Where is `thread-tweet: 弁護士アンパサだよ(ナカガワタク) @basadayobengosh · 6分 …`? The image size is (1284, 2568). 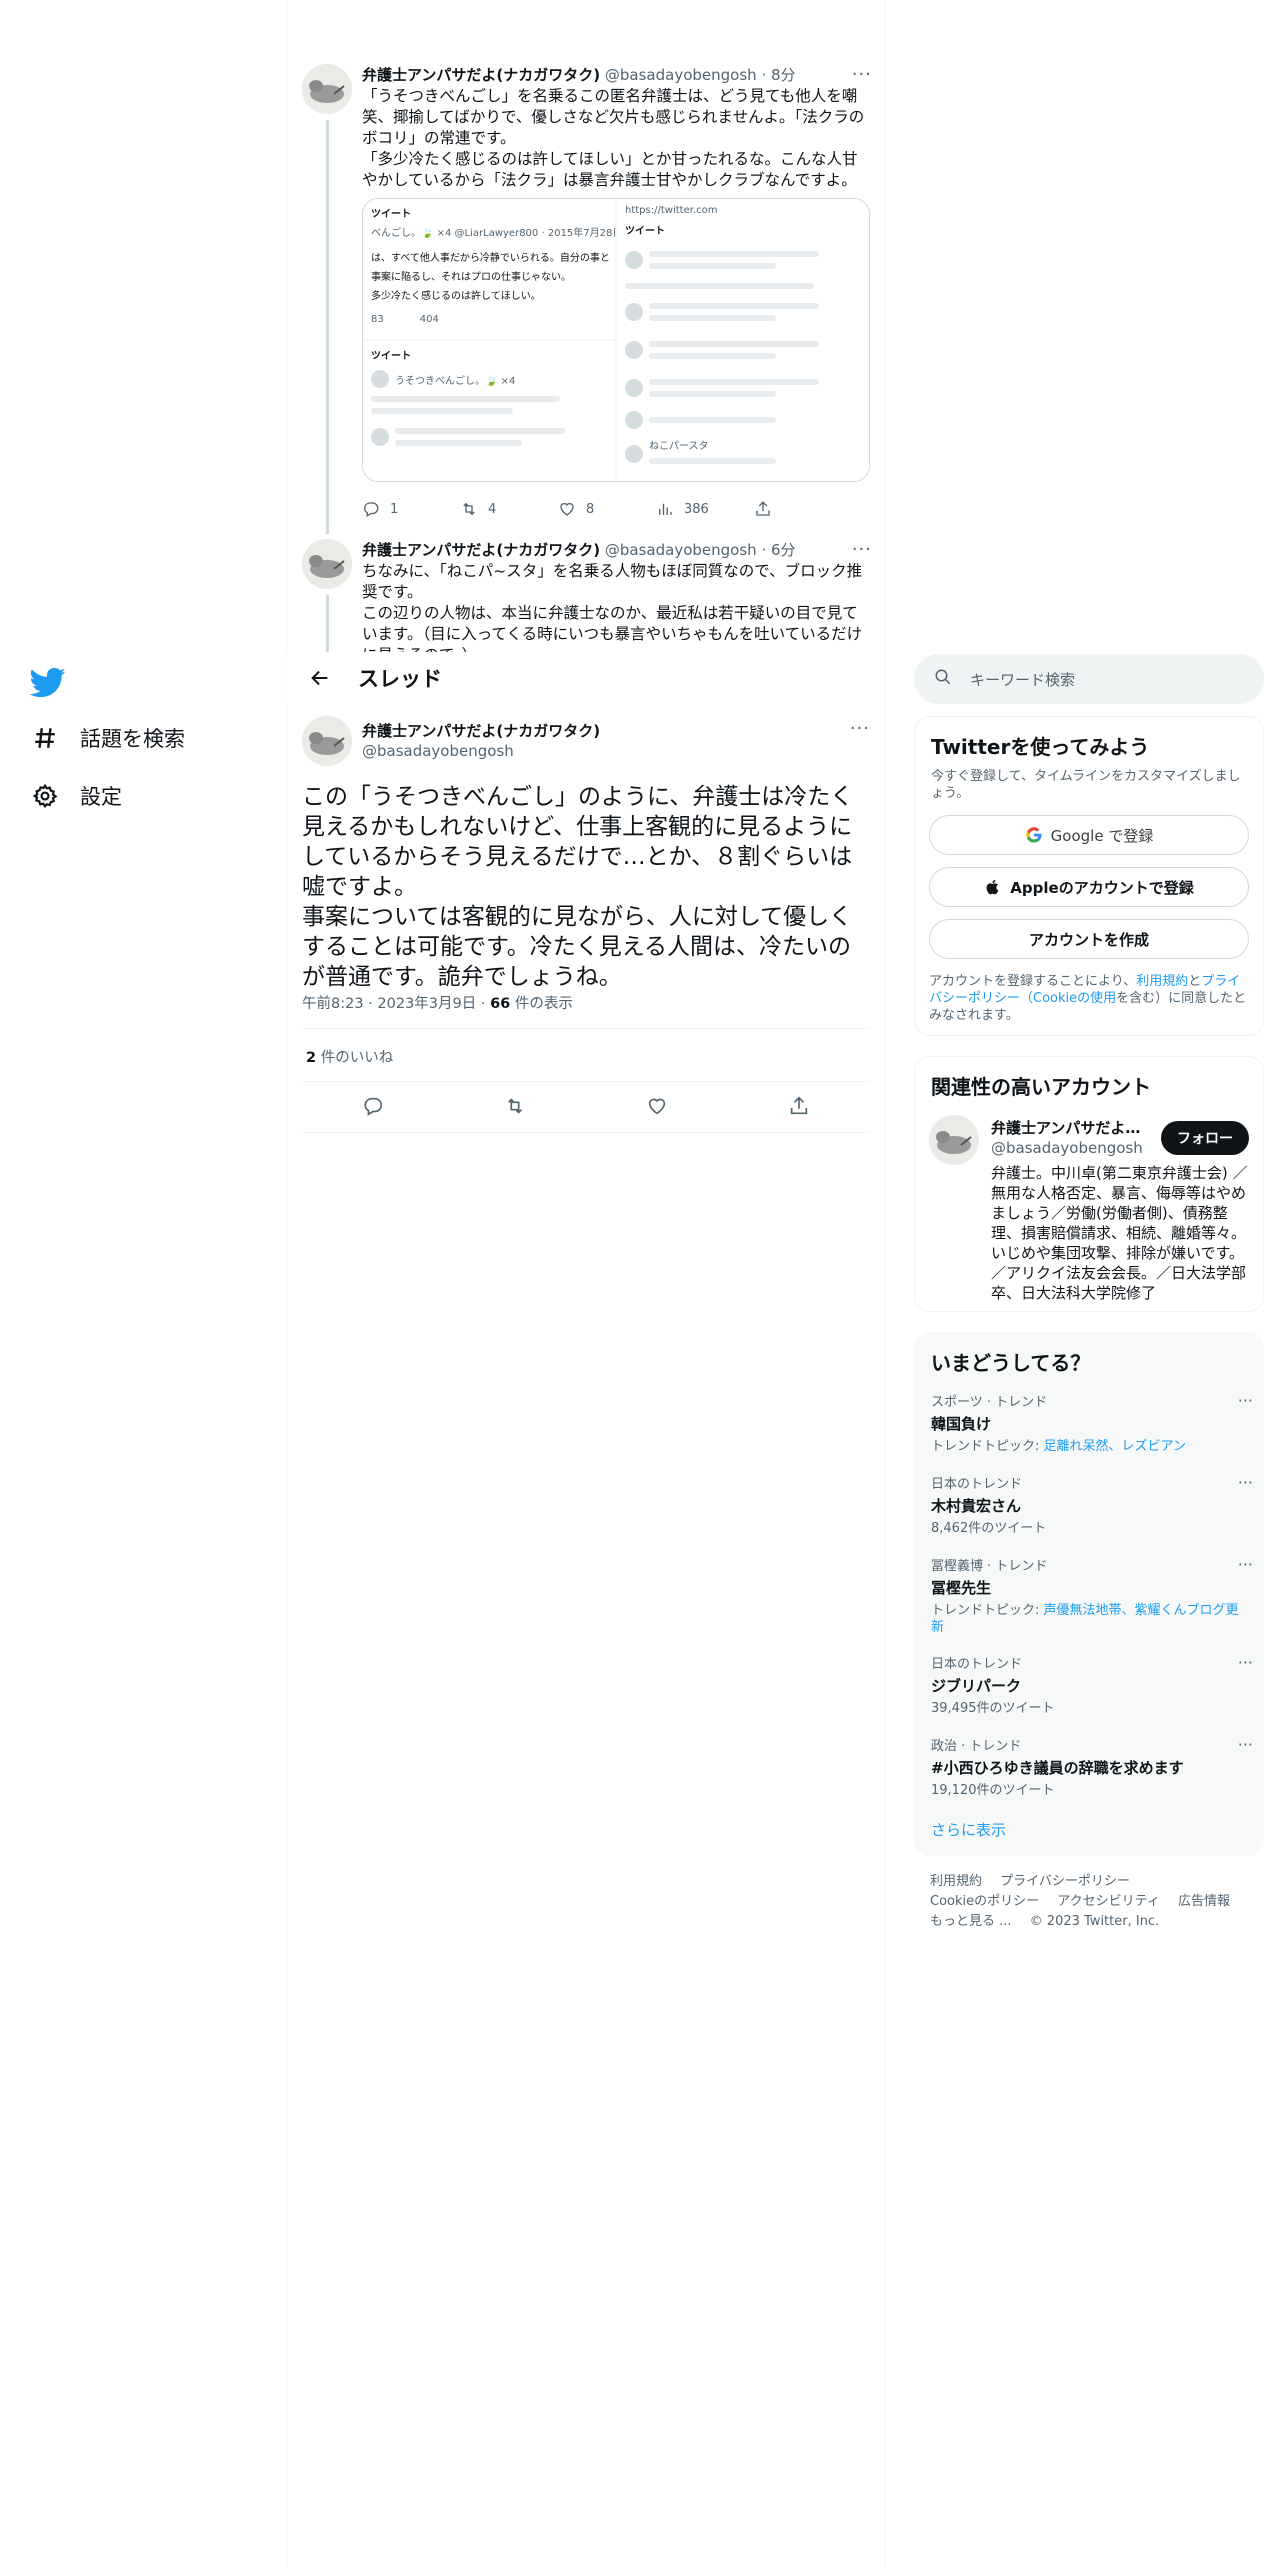
thread-tweet: 弁護士アンパサだよ(ナカガワタク) @basadayobengosh · 6分 … is located at coordinates (587, 595).